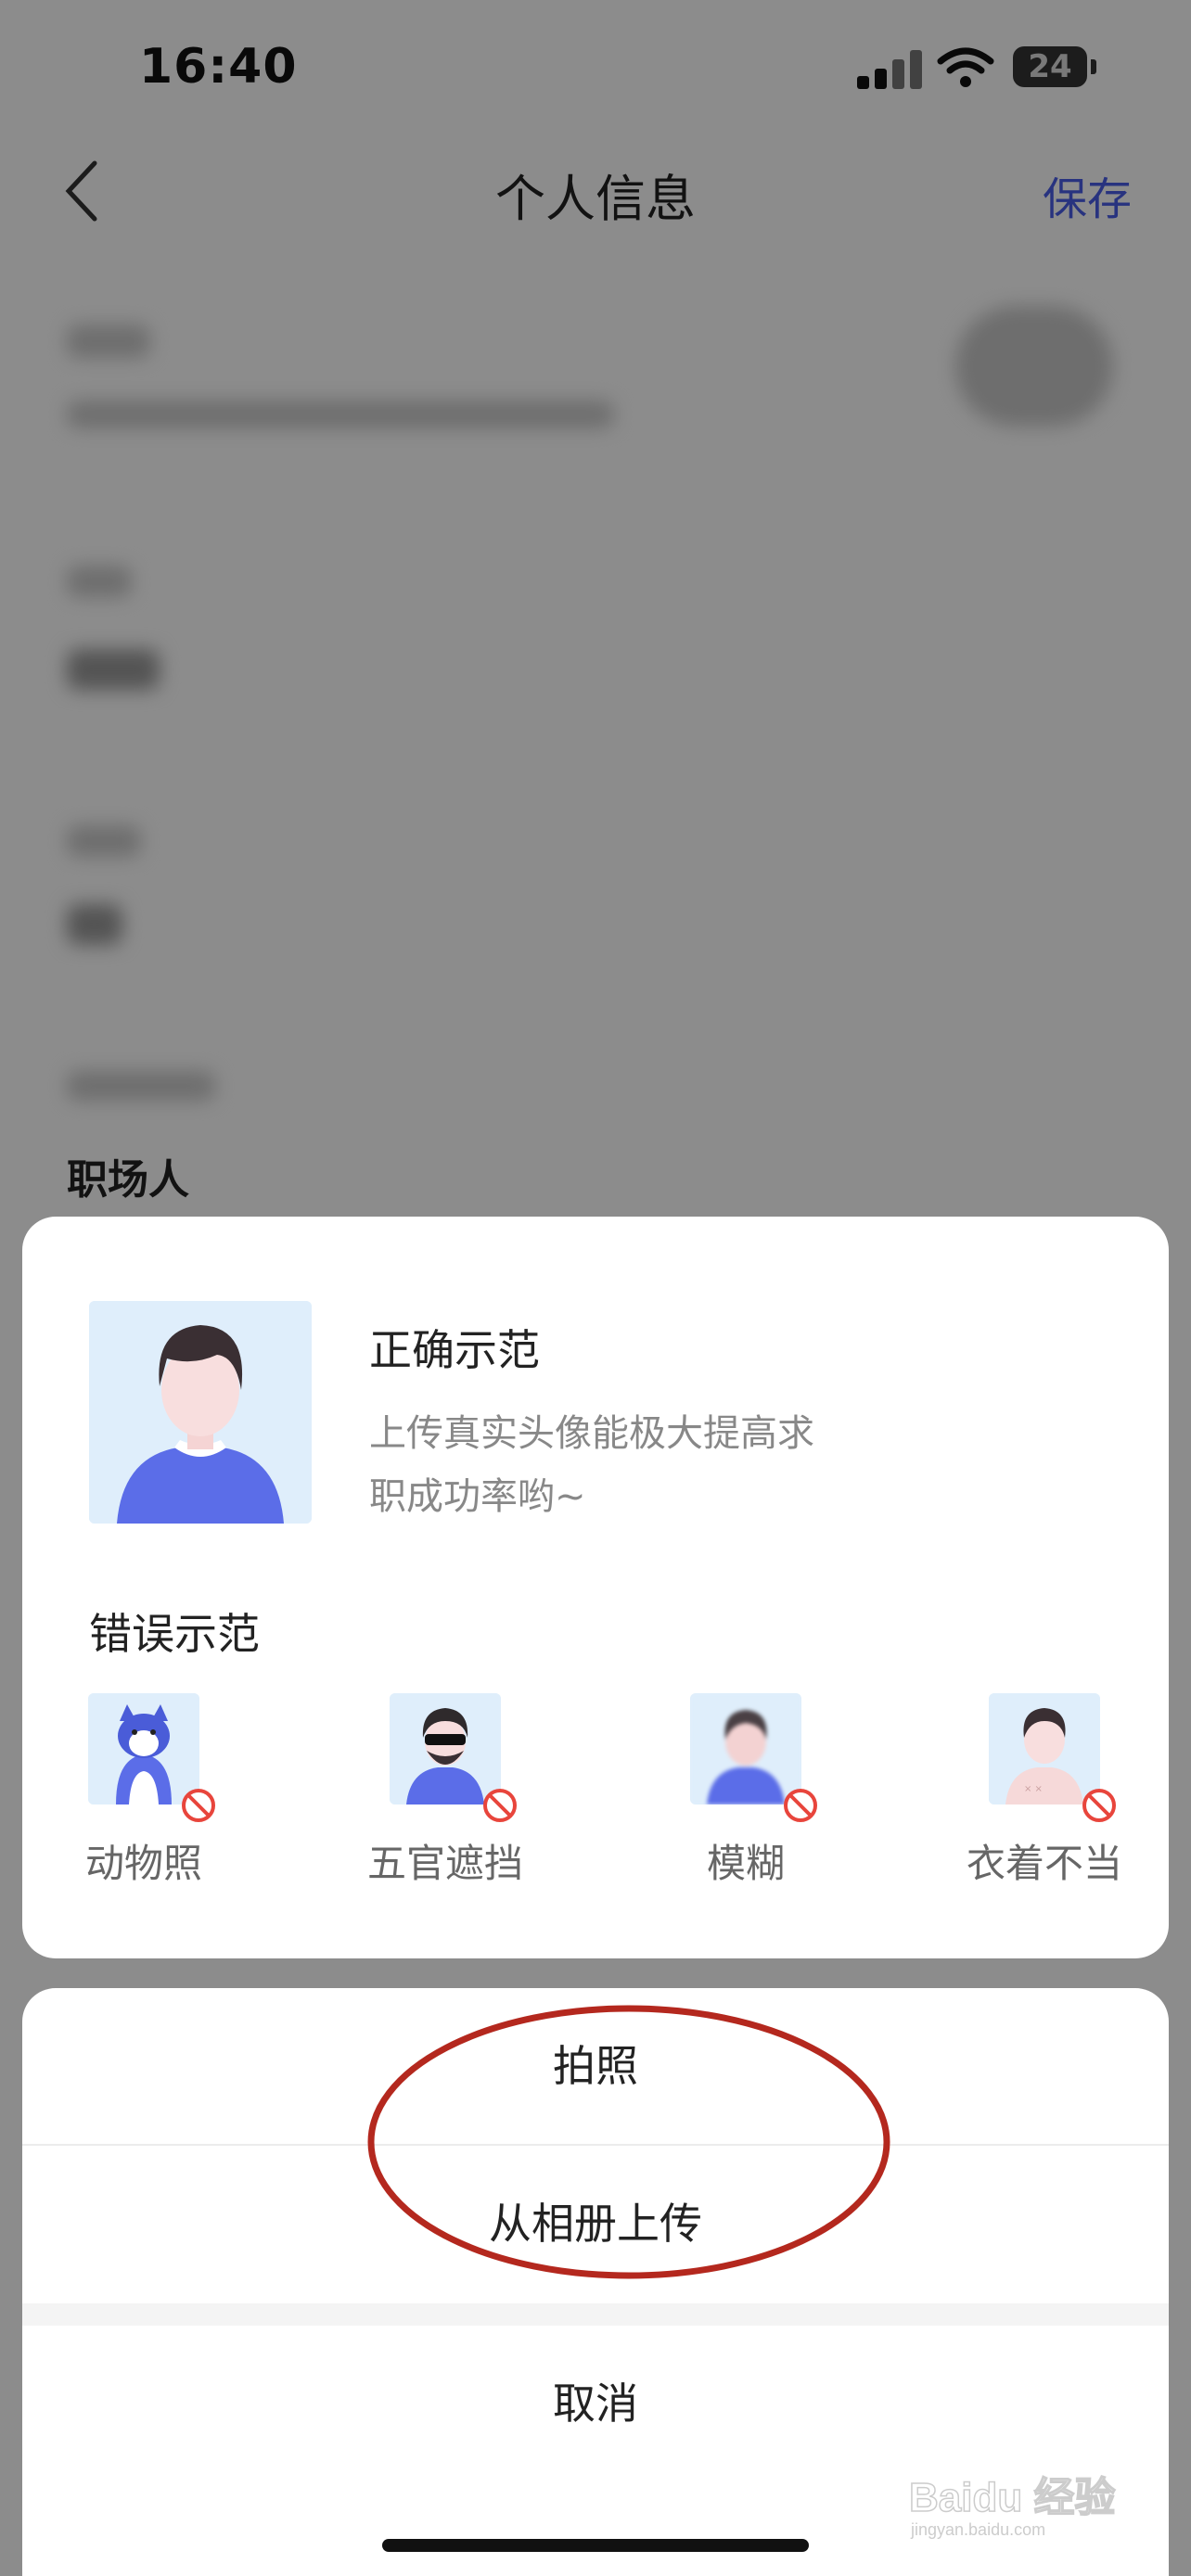 Image resolution: width=1191 pixels, height=2576 pixels. Describe the element at coordinates (595, 2404) in the screenshot. I see `cancel-button: 取消` at that location.